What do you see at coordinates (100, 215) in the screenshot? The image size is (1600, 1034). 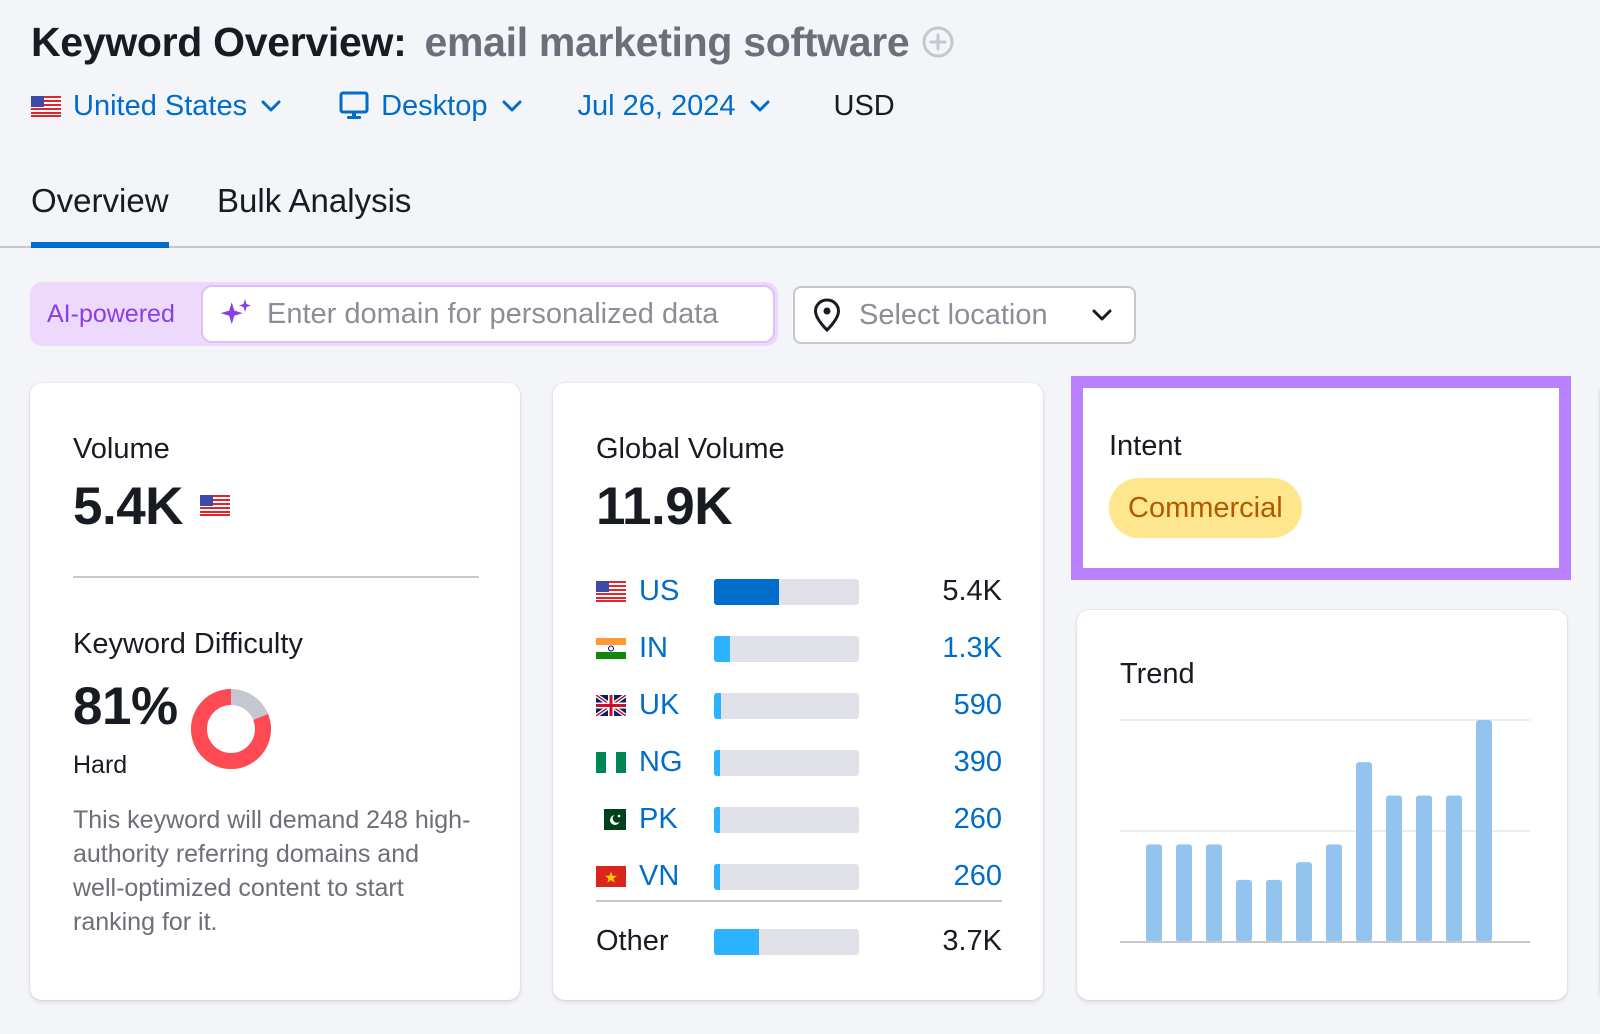 I see `tab-overview: Overview` at bounding box center [100, 215].